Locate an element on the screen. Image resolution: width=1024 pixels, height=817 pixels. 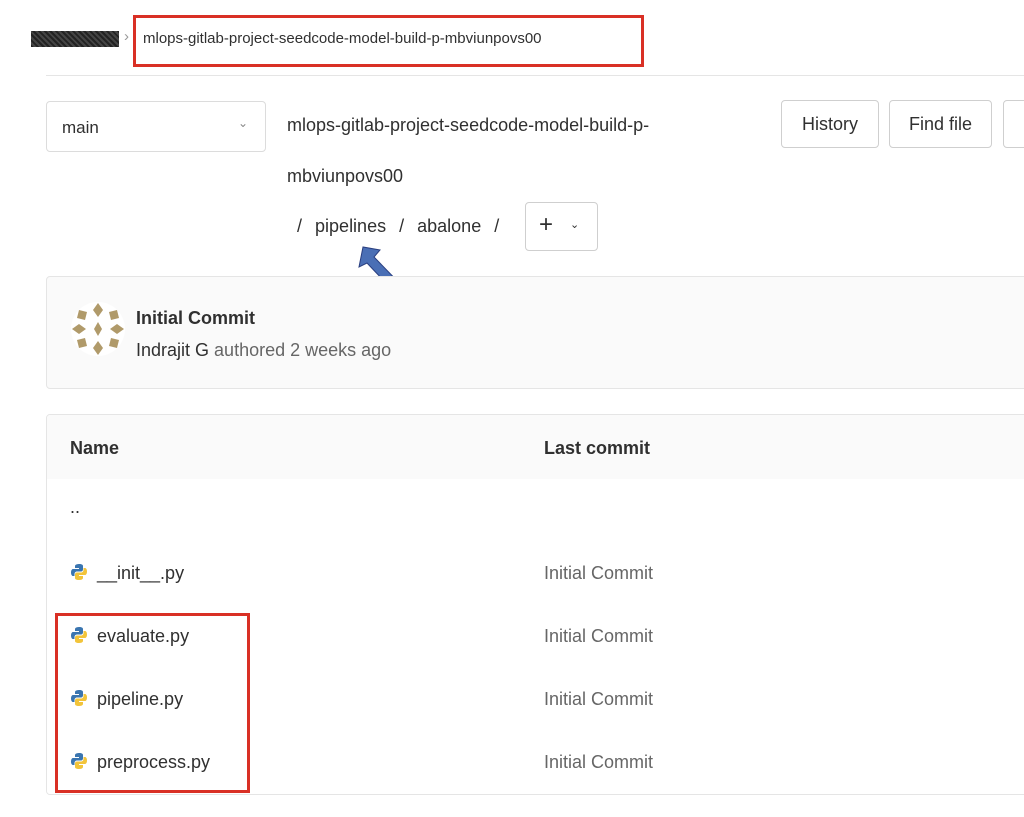
files-highlight-box is located at coordinates (152, 703).